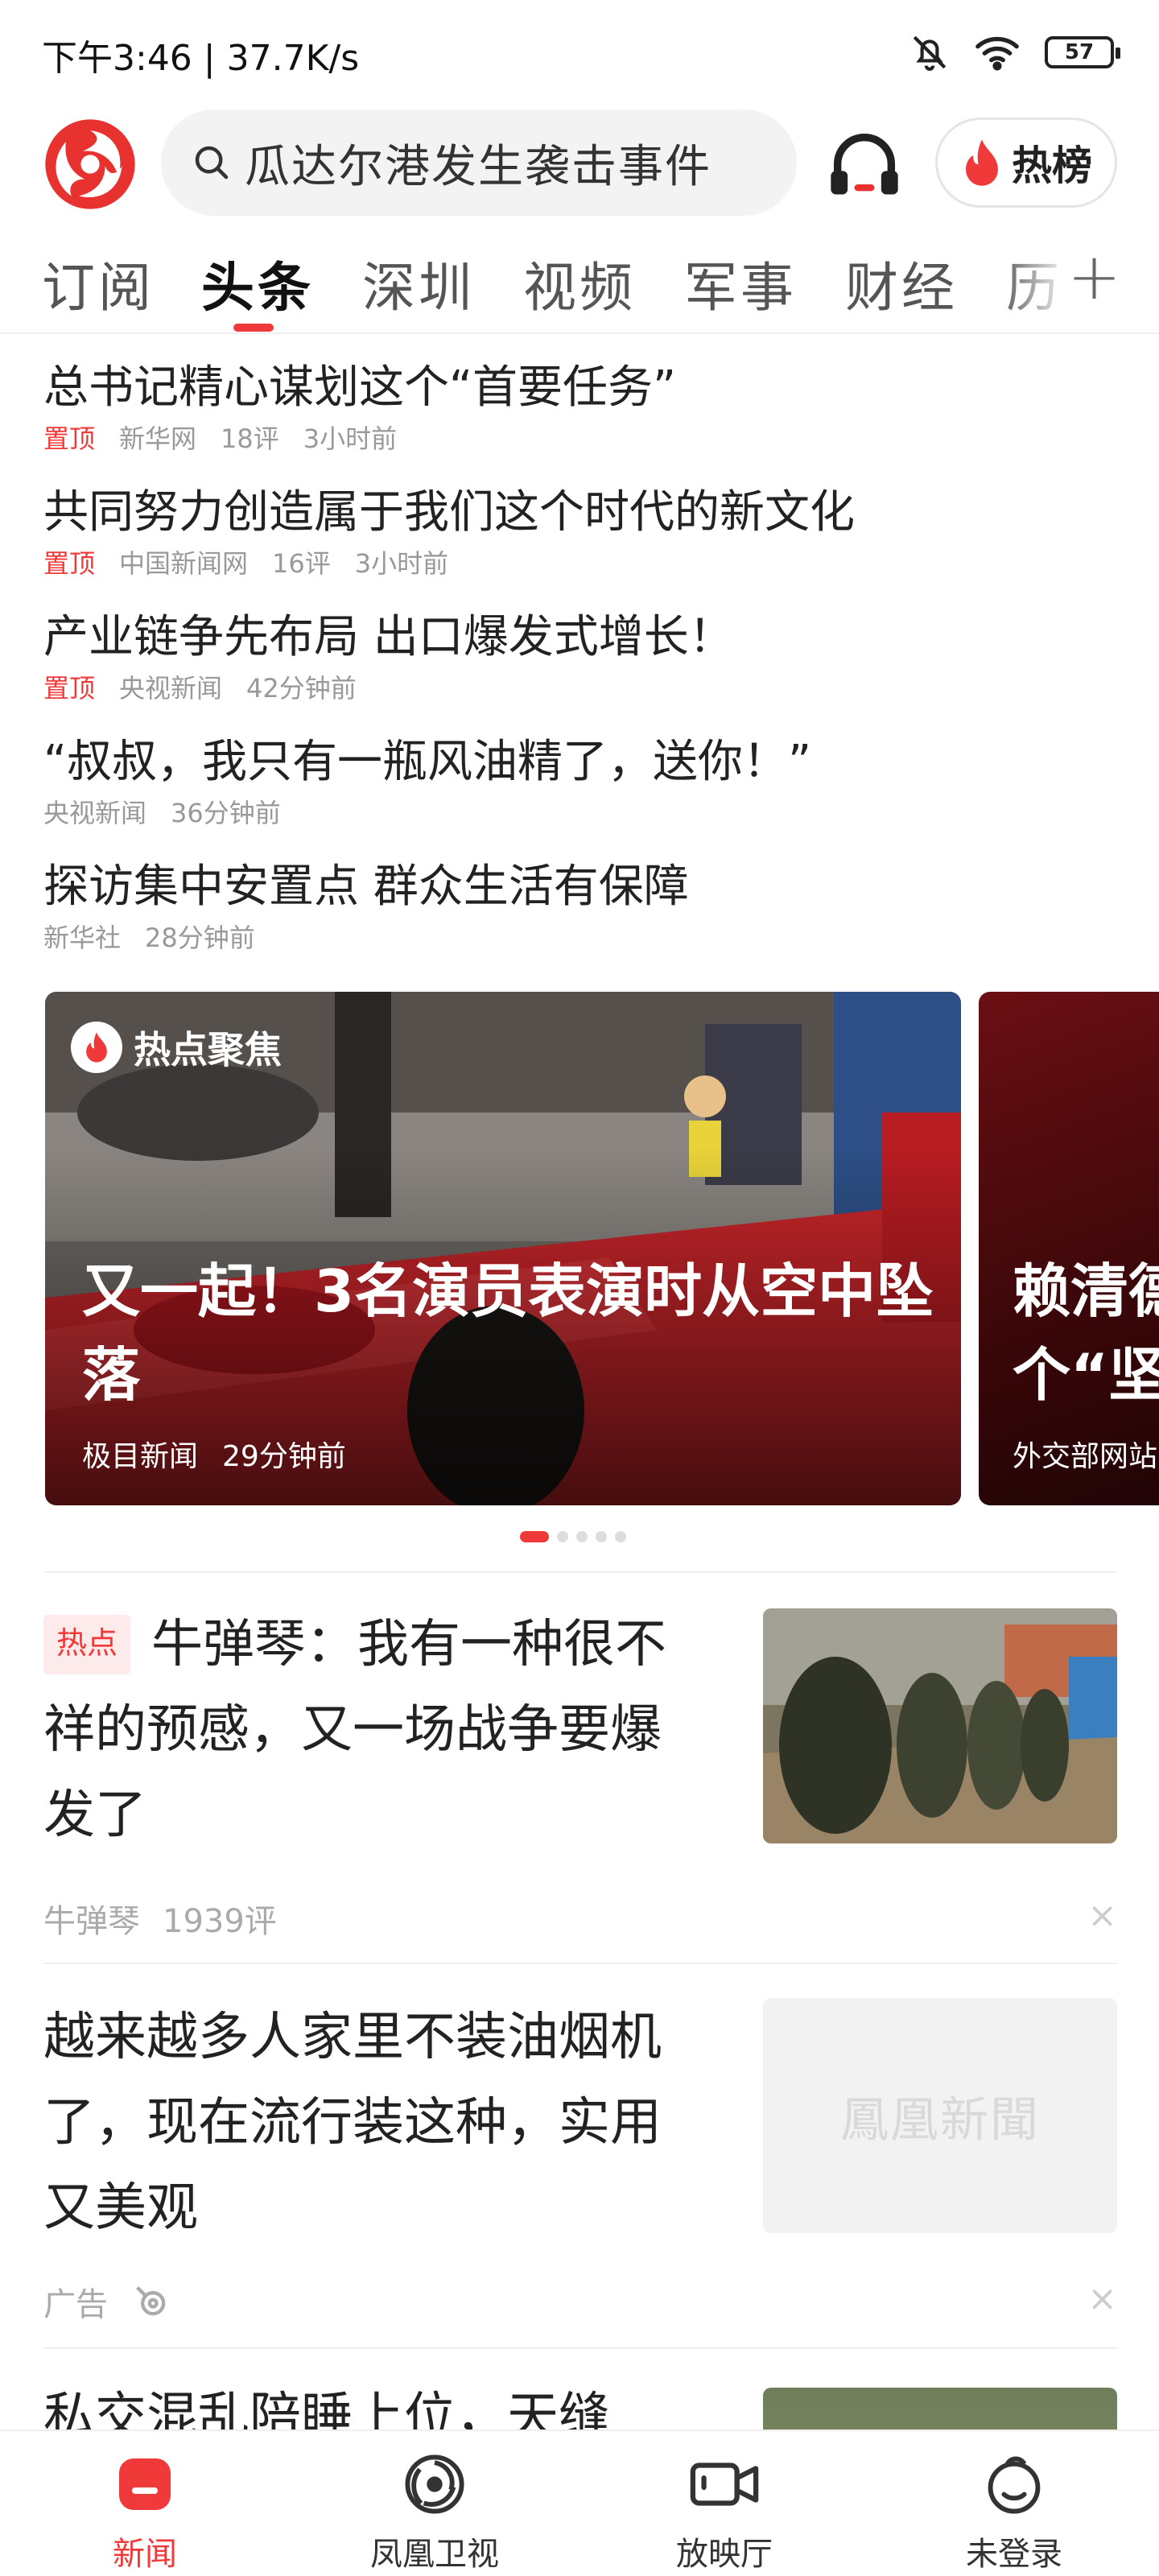 The image size is (1159, 2576). What do you see at coordinates (1086, 1375) in the screenshot?
I see `carousel-next-title-line2: 个“坚` at bounding box center [1086, 1375].